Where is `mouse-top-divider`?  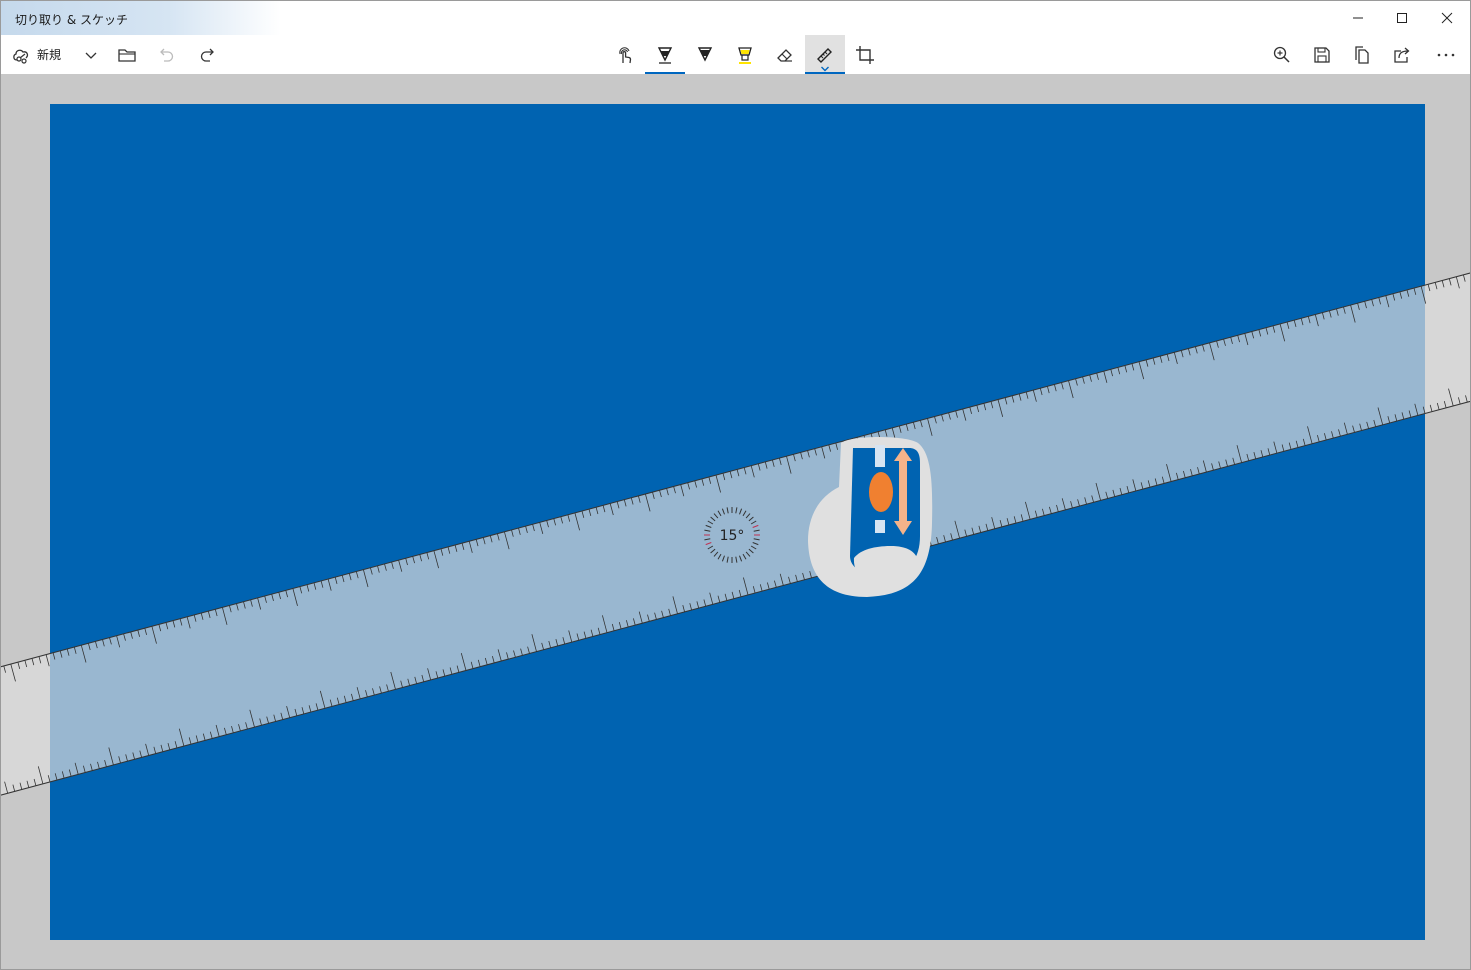 mouse-top-divider is located at coordinates (880, 456).